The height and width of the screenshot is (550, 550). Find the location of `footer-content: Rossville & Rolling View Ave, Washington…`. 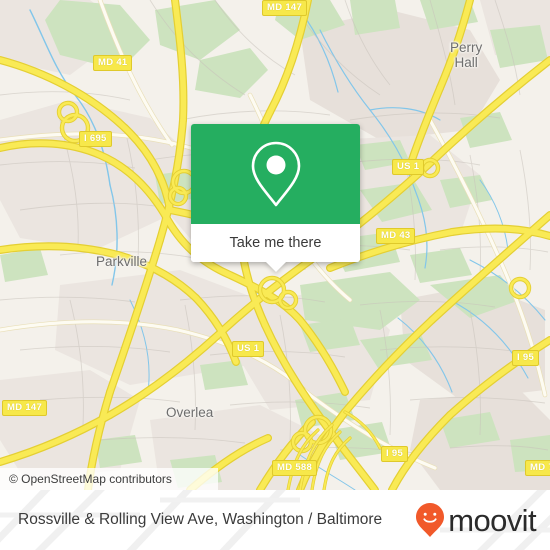

footer-content: Rossville & Rolling View Ave, Washington… is located at coordinates (275, 520).